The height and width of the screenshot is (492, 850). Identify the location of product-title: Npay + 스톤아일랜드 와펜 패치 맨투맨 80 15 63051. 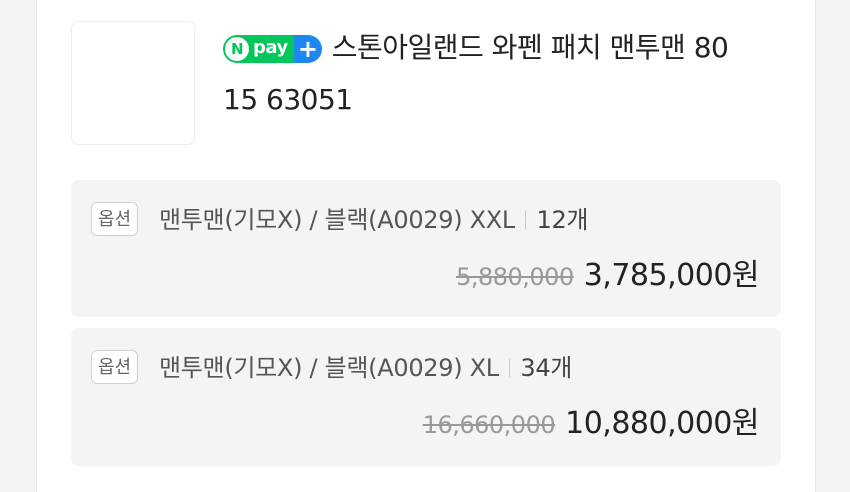
(508, 74).